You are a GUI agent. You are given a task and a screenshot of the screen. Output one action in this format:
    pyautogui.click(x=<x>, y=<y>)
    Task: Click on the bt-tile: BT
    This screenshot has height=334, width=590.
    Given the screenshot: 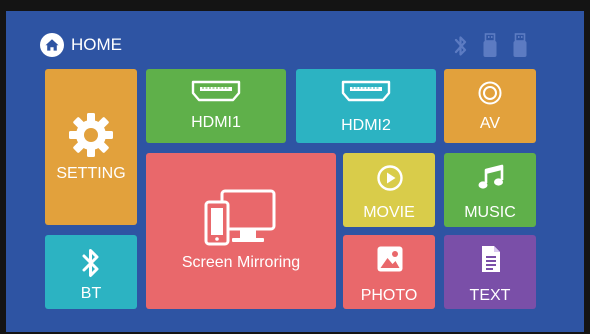 What is the action you would take?
    pyautogui.click(x=91, y=272)
    